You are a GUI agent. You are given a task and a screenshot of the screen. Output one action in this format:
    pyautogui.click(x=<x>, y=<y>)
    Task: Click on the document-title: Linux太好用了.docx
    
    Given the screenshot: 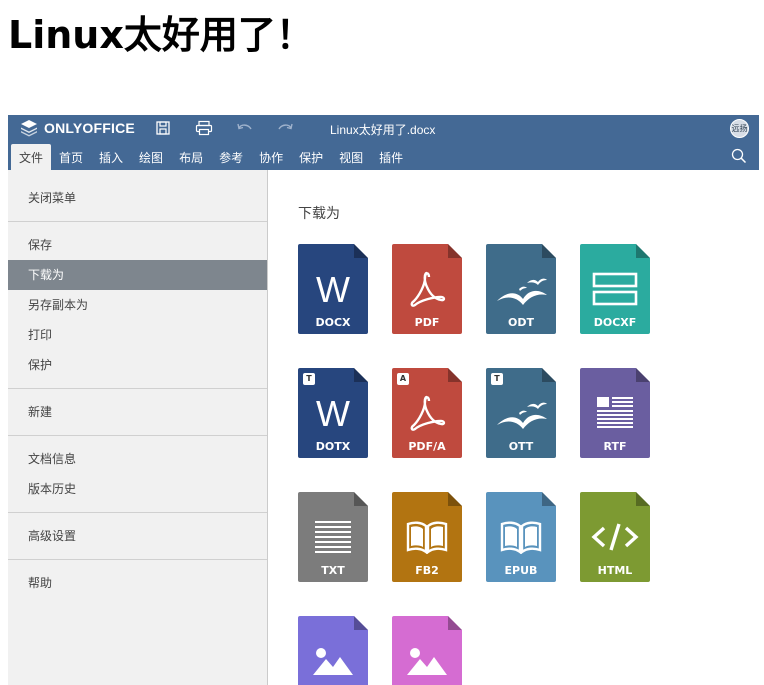 What is the action you would take?
    pyautogui.click(x=383, y=130)
    